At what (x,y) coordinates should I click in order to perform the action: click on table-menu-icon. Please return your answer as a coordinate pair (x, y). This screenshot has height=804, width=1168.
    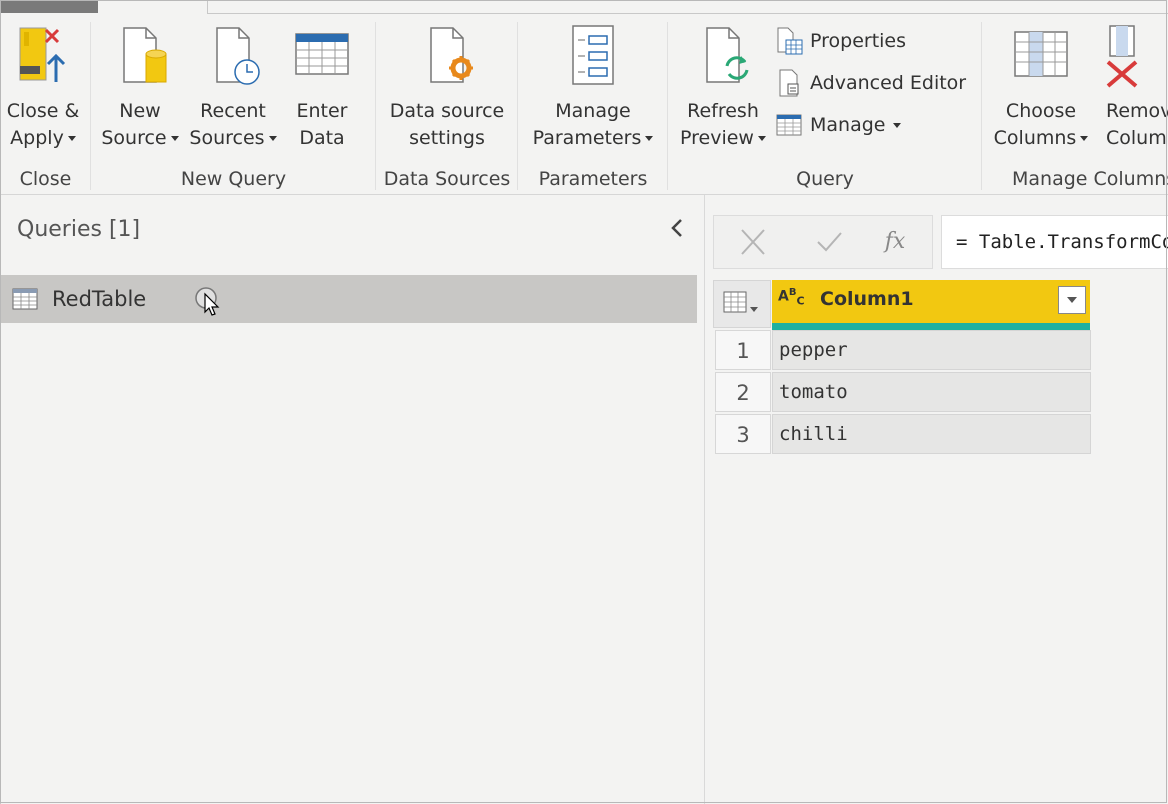
    Looking at the image, I should click on (740, 302).